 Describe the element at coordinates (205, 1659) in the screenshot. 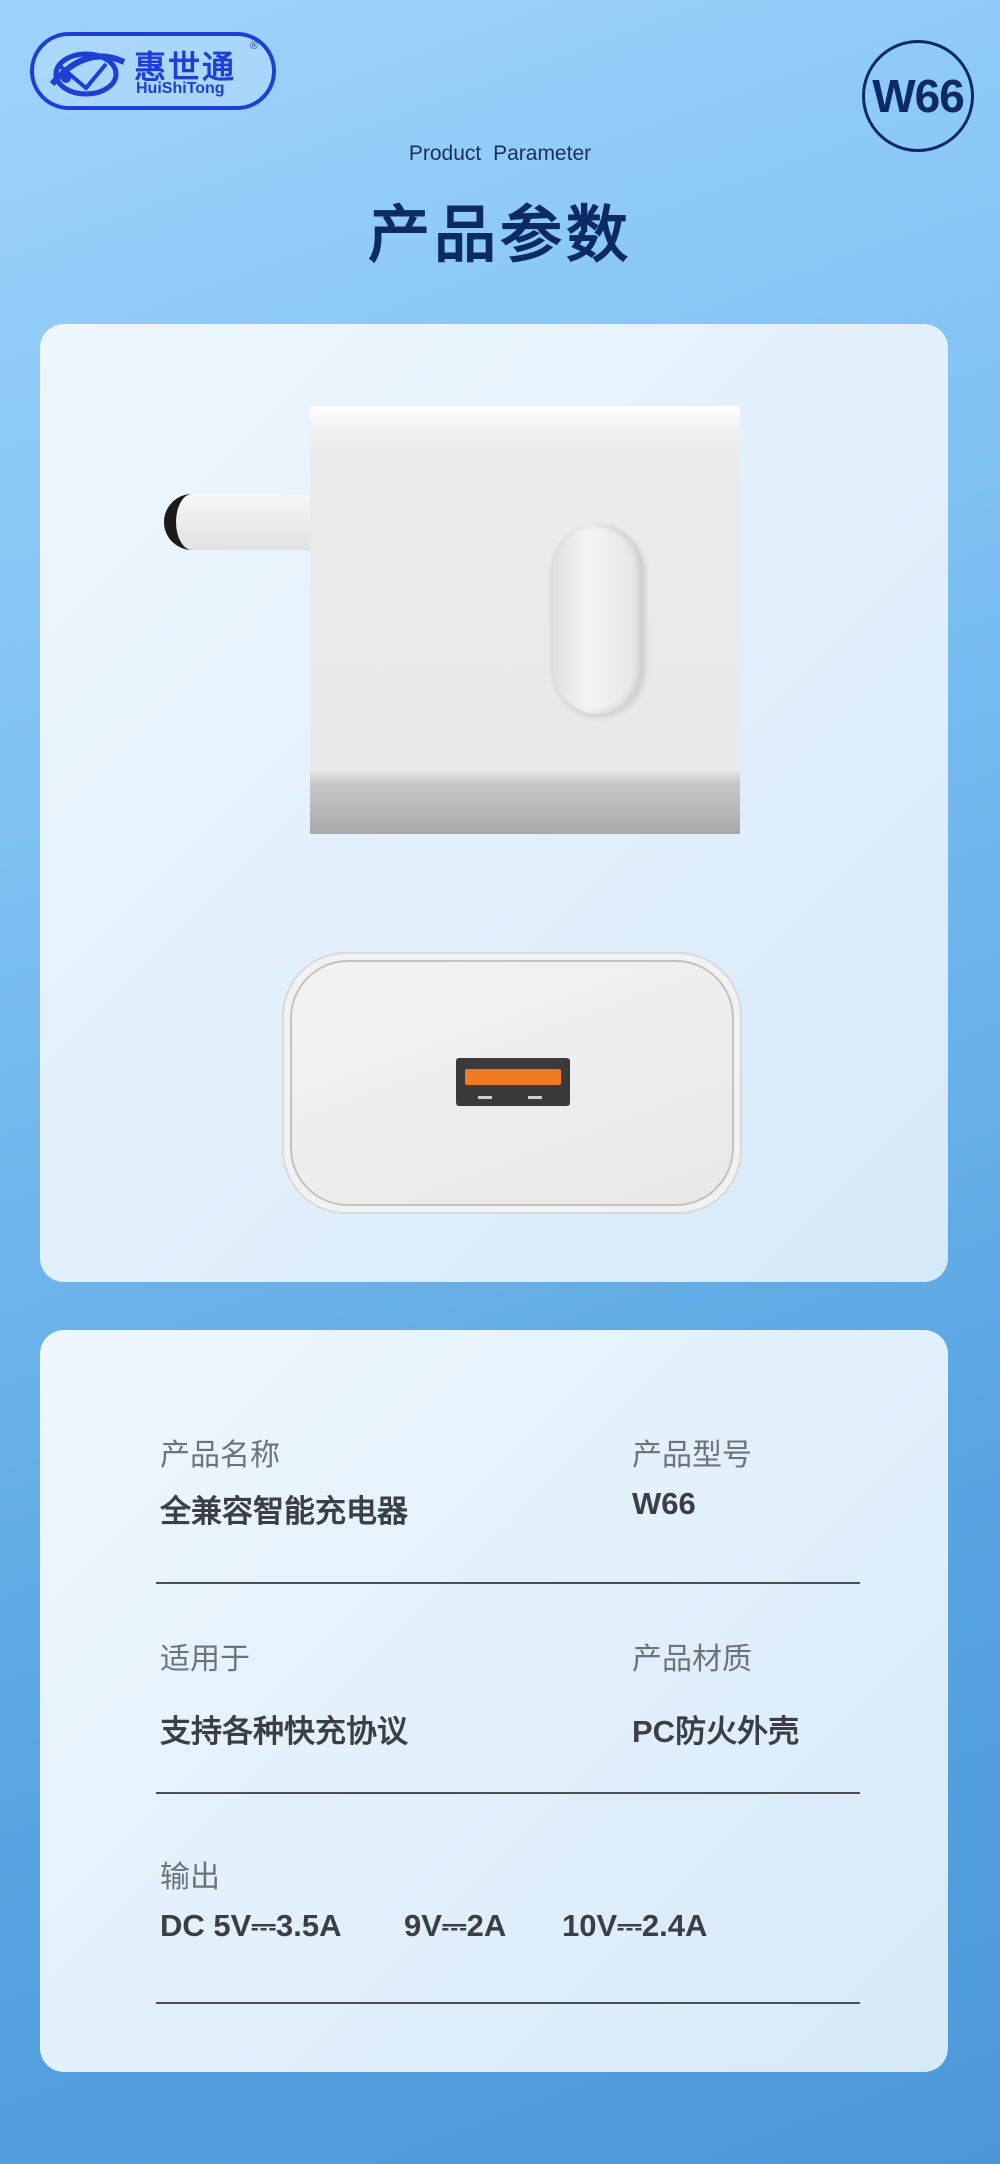

I see `applicable-label: 适用于` at that location.